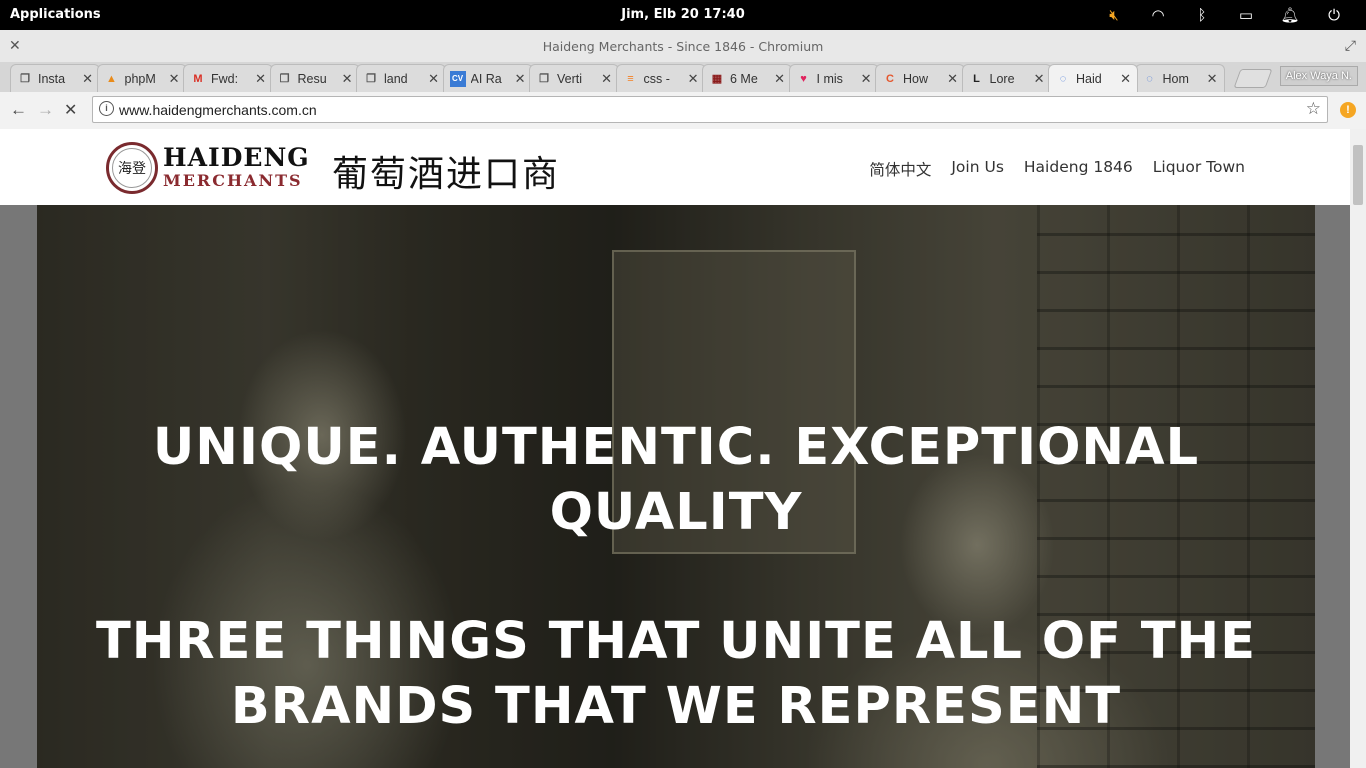 This screenshot has height=768, width=1366. What do you see at coordinates (1175, 78) in the screenshot?
I see `tab-label: Hom` at bounding box center [1175, 78].